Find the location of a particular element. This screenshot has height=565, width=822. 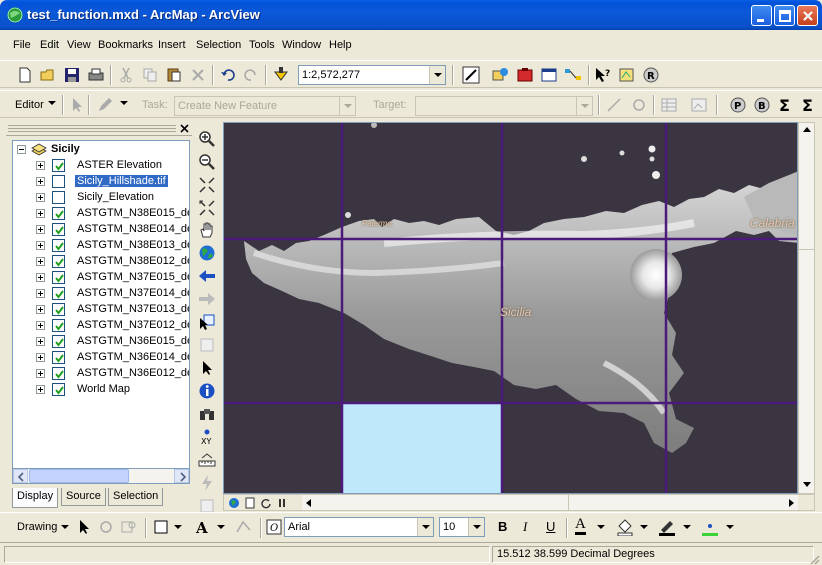

maximize-button is located at coordinates (784, 15).